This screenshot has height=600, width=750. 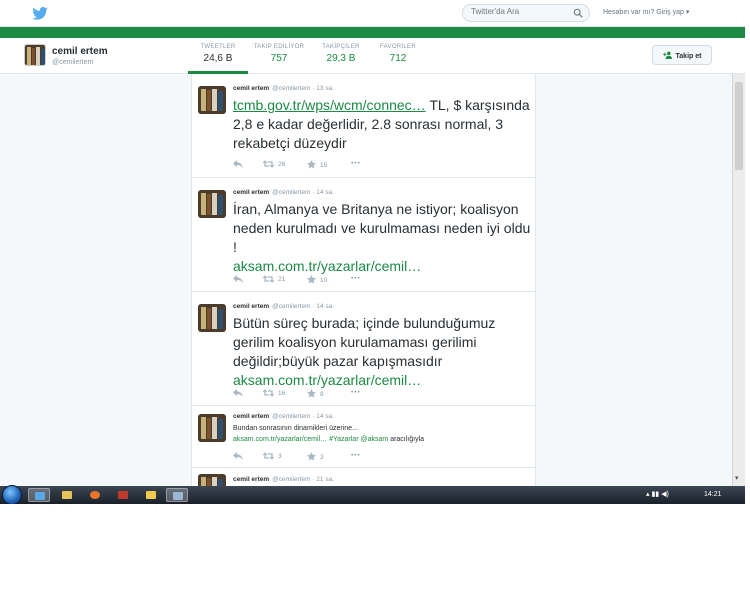 What do you see at coordinates (67, 495) in the screenshot?
I see `taskbar-app-explorer` at bounding box center [67, 495].